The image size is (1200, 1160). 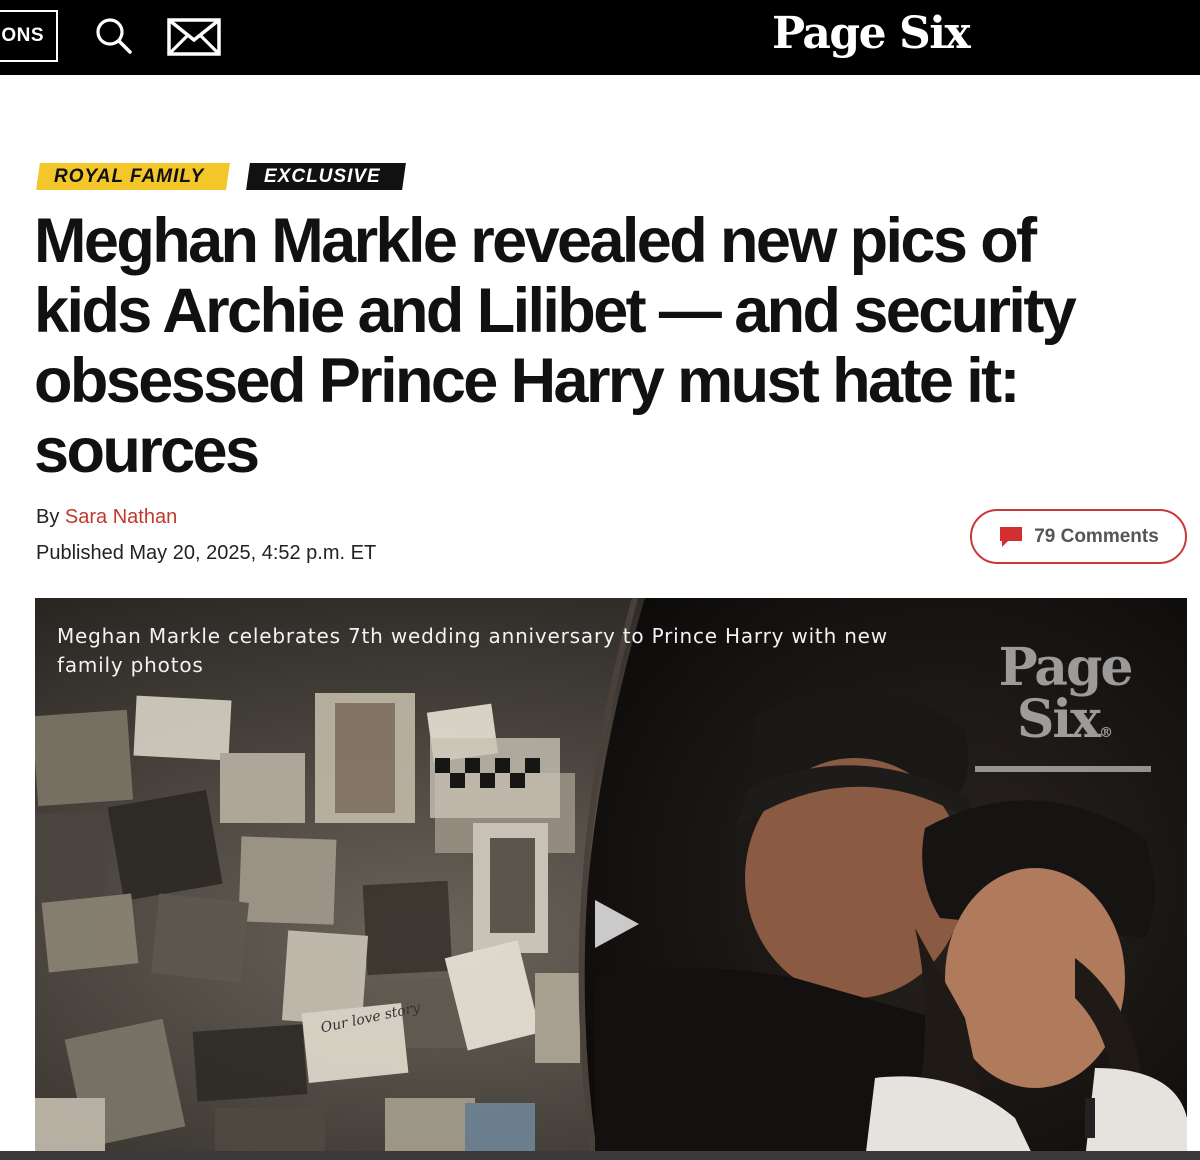 I want to click on page-six-watermark: Page Six®, so click(x=1065, y=700).